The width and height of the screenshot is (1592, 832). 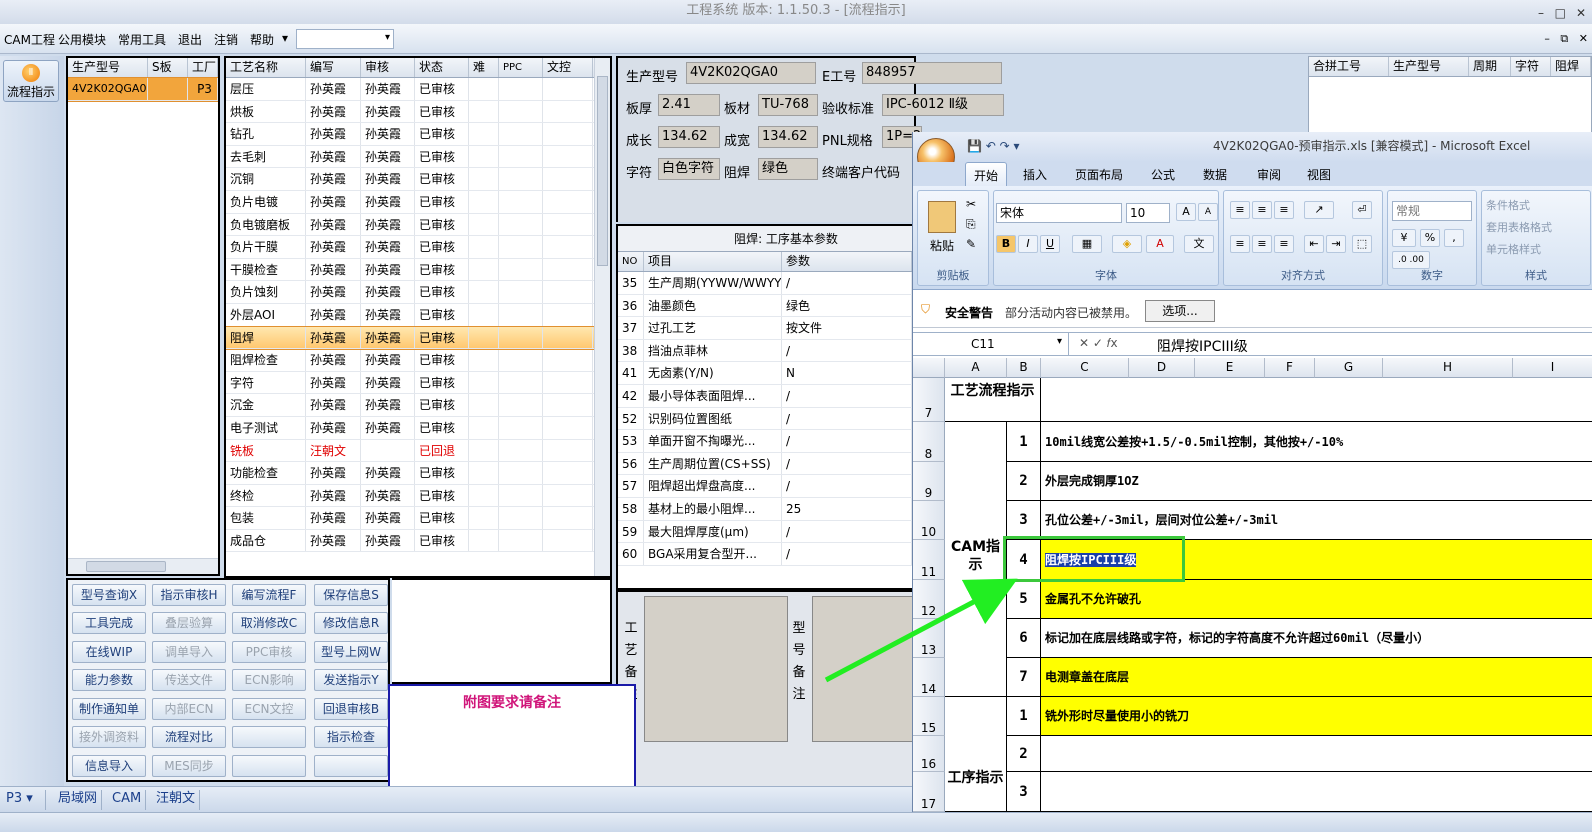 I want to click on material-value: TU-768, so click(x=788, y=105).